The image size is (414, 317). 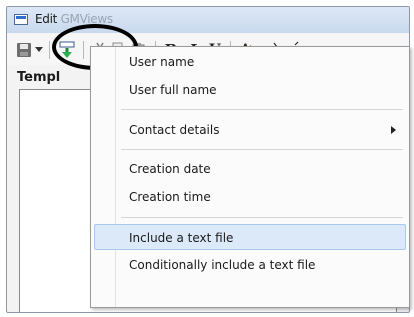 I want to click on menu-item-conditionally-include-text-file: Conditionally include a text file, so click(x=250, y=265).